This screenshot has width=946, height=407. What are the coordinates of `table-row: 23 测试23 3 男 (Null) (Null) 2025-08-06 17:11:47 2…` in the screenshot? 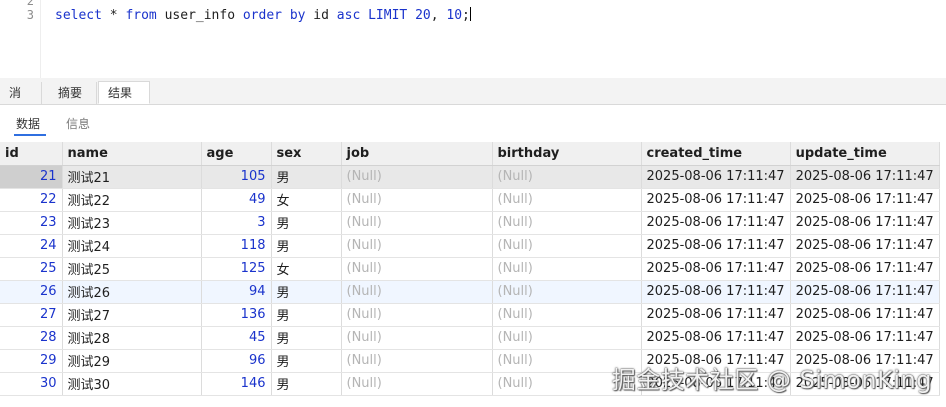 It's located at (470, 223).